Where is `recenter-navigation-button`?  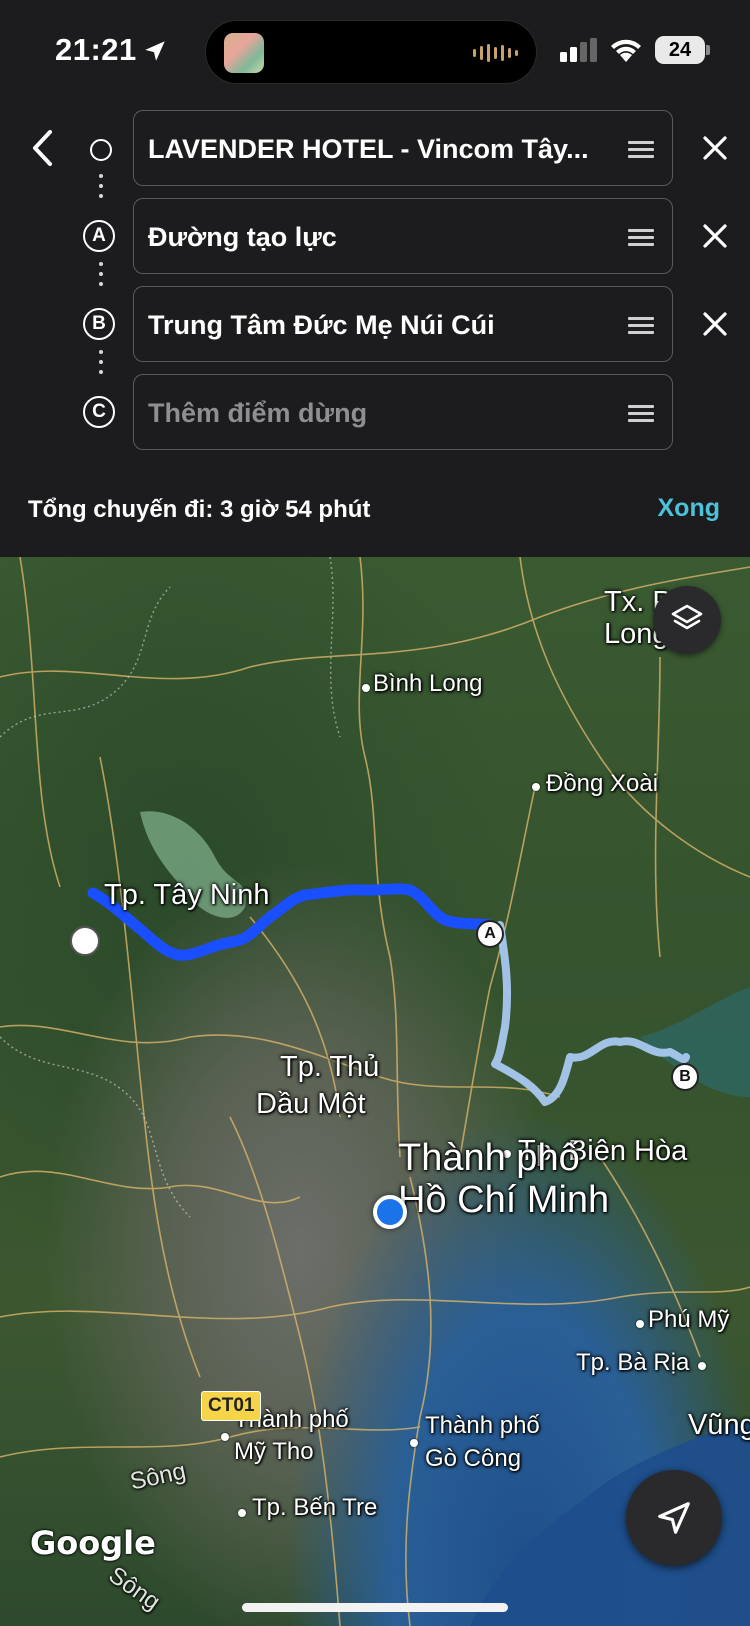
recenter-navigation-button is located at coordinates (674, 1518).